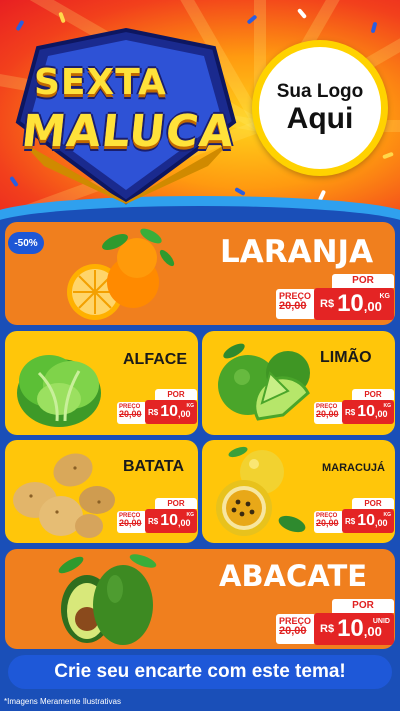 This screenshot has height=711, width=400. I want to click on sexta-maluca-badge: SEXTA MALUCA, so click(126, 116).